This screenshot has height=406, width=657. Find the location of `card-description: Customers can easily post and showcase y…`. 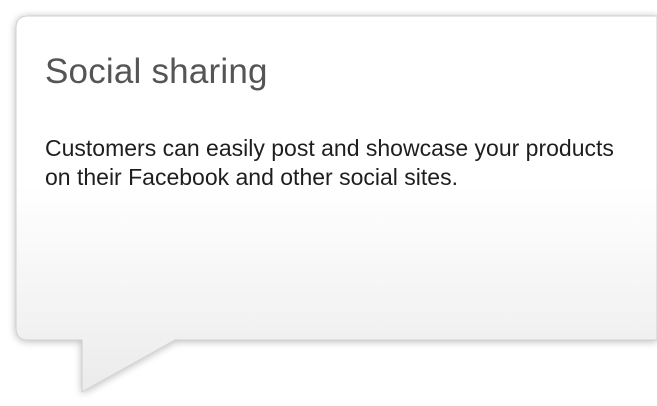

card-description: Customers can easily post and showcase y… is located at coordinates (329, 162).